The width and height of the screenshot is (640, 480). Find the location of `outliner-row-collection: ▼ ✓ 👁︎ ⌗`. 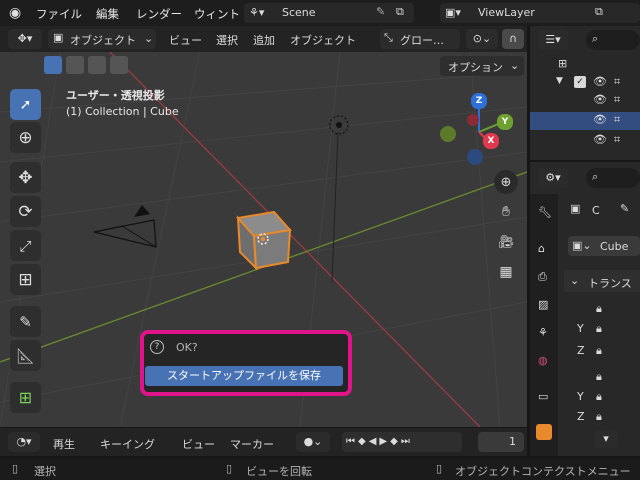

outliner-row-collection: ▼ ✓ 👁︎ ⌗ is located at coordinates (585, 83).